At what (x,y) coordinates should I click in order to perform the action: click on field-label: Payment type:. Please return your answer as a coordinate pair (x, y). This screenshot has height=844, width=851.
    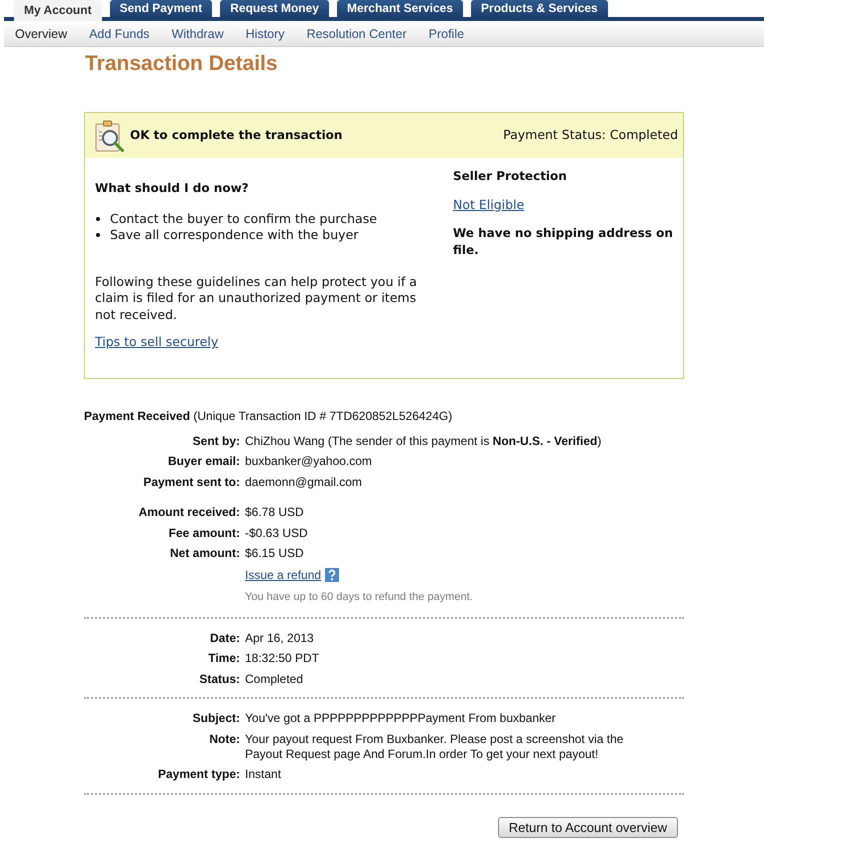
    Looking at the image, I should click on (198, 774).